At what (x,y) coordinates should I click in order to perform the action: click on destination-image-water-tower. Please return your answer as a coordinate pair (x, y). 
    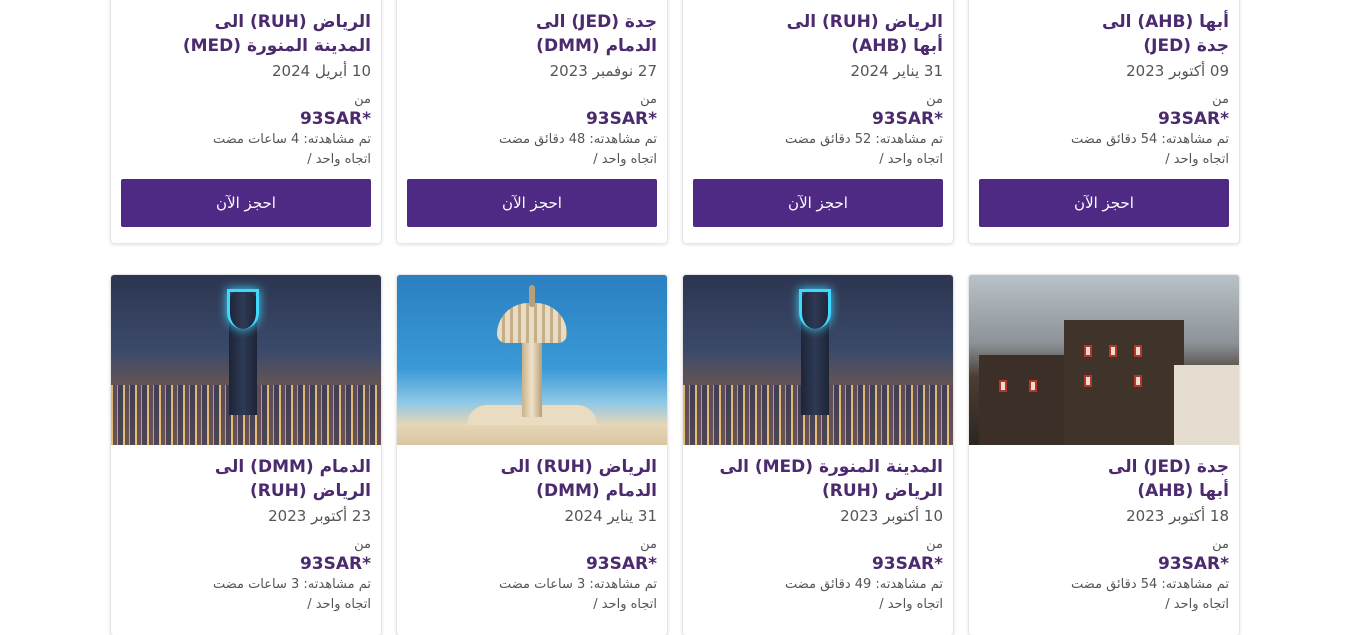
    Looking at the image, I should click on (532, 360).